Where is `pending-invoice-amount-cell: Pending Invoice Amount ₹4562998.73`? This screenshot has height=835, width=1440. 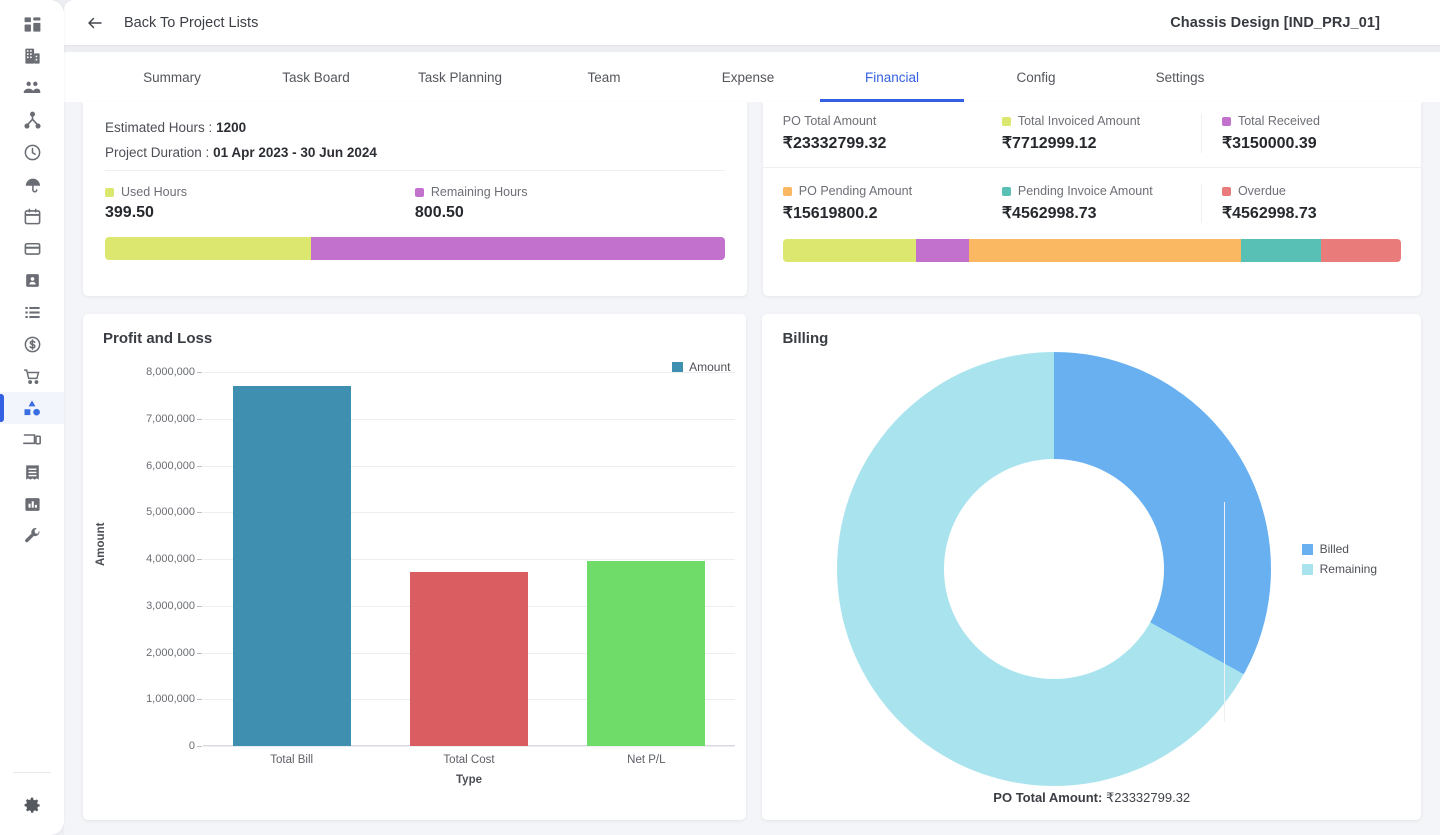
pending-invoice-amount-cell: Pending Invoice Amount ₹4562998.73 is located at coordinates (1091, 203).